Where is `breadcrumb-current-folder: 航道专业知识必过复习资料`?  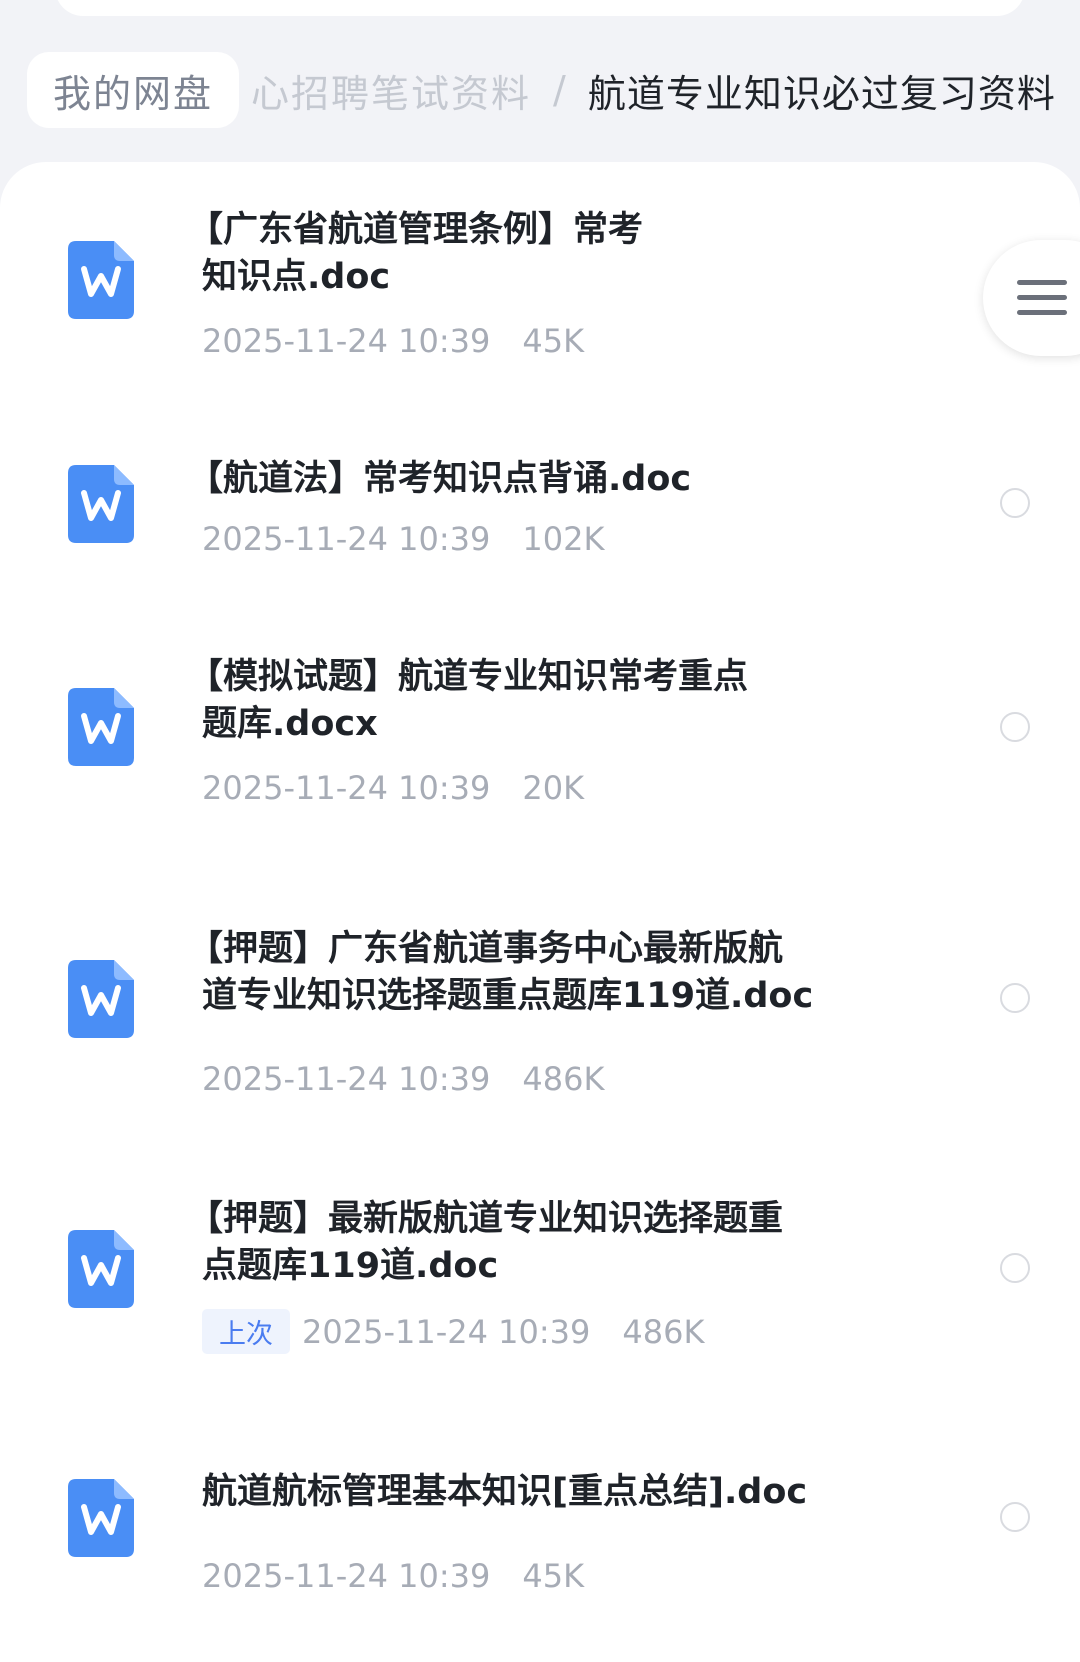
breadcrumb-current-folder: 航道专业知识必过复习资料 is located at coordinates (821, 93).